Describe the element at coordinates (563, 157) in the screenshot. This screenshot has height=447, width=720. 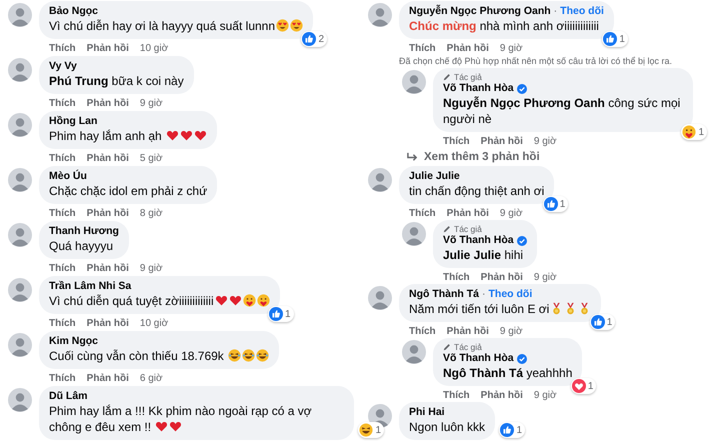
I see `more-replies-link: Xem thêm 3 phản hồi` at that location.